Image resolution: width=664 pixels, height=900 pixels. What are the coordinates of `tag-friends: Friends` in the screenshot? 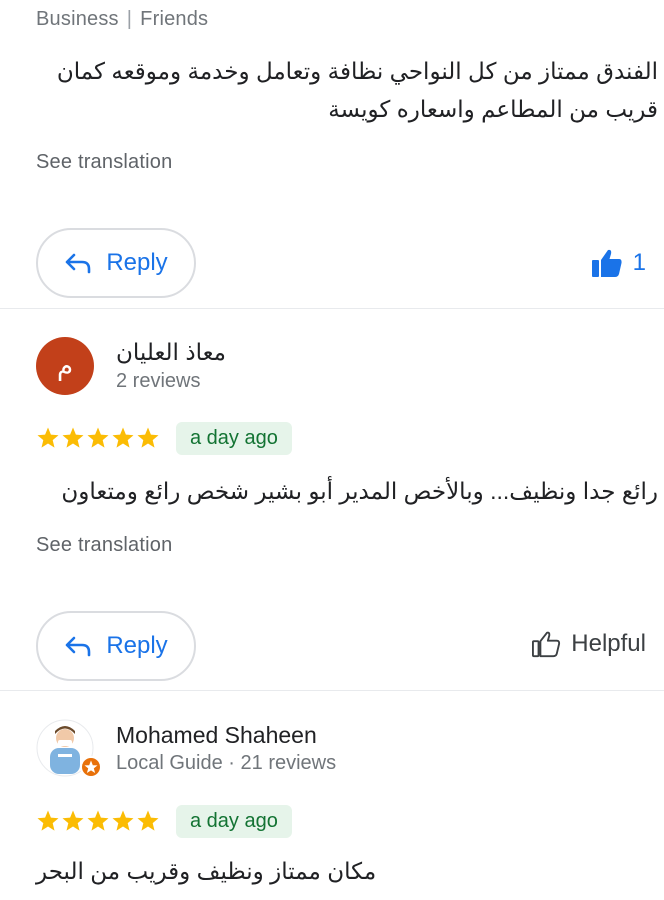 It's located at (174, 19).